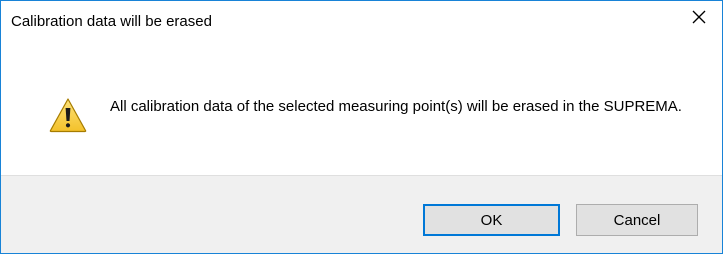 This screenshot has height=254, width=723. I want to click on dialog-title: Calibration data will be erased, so click(111, 21).